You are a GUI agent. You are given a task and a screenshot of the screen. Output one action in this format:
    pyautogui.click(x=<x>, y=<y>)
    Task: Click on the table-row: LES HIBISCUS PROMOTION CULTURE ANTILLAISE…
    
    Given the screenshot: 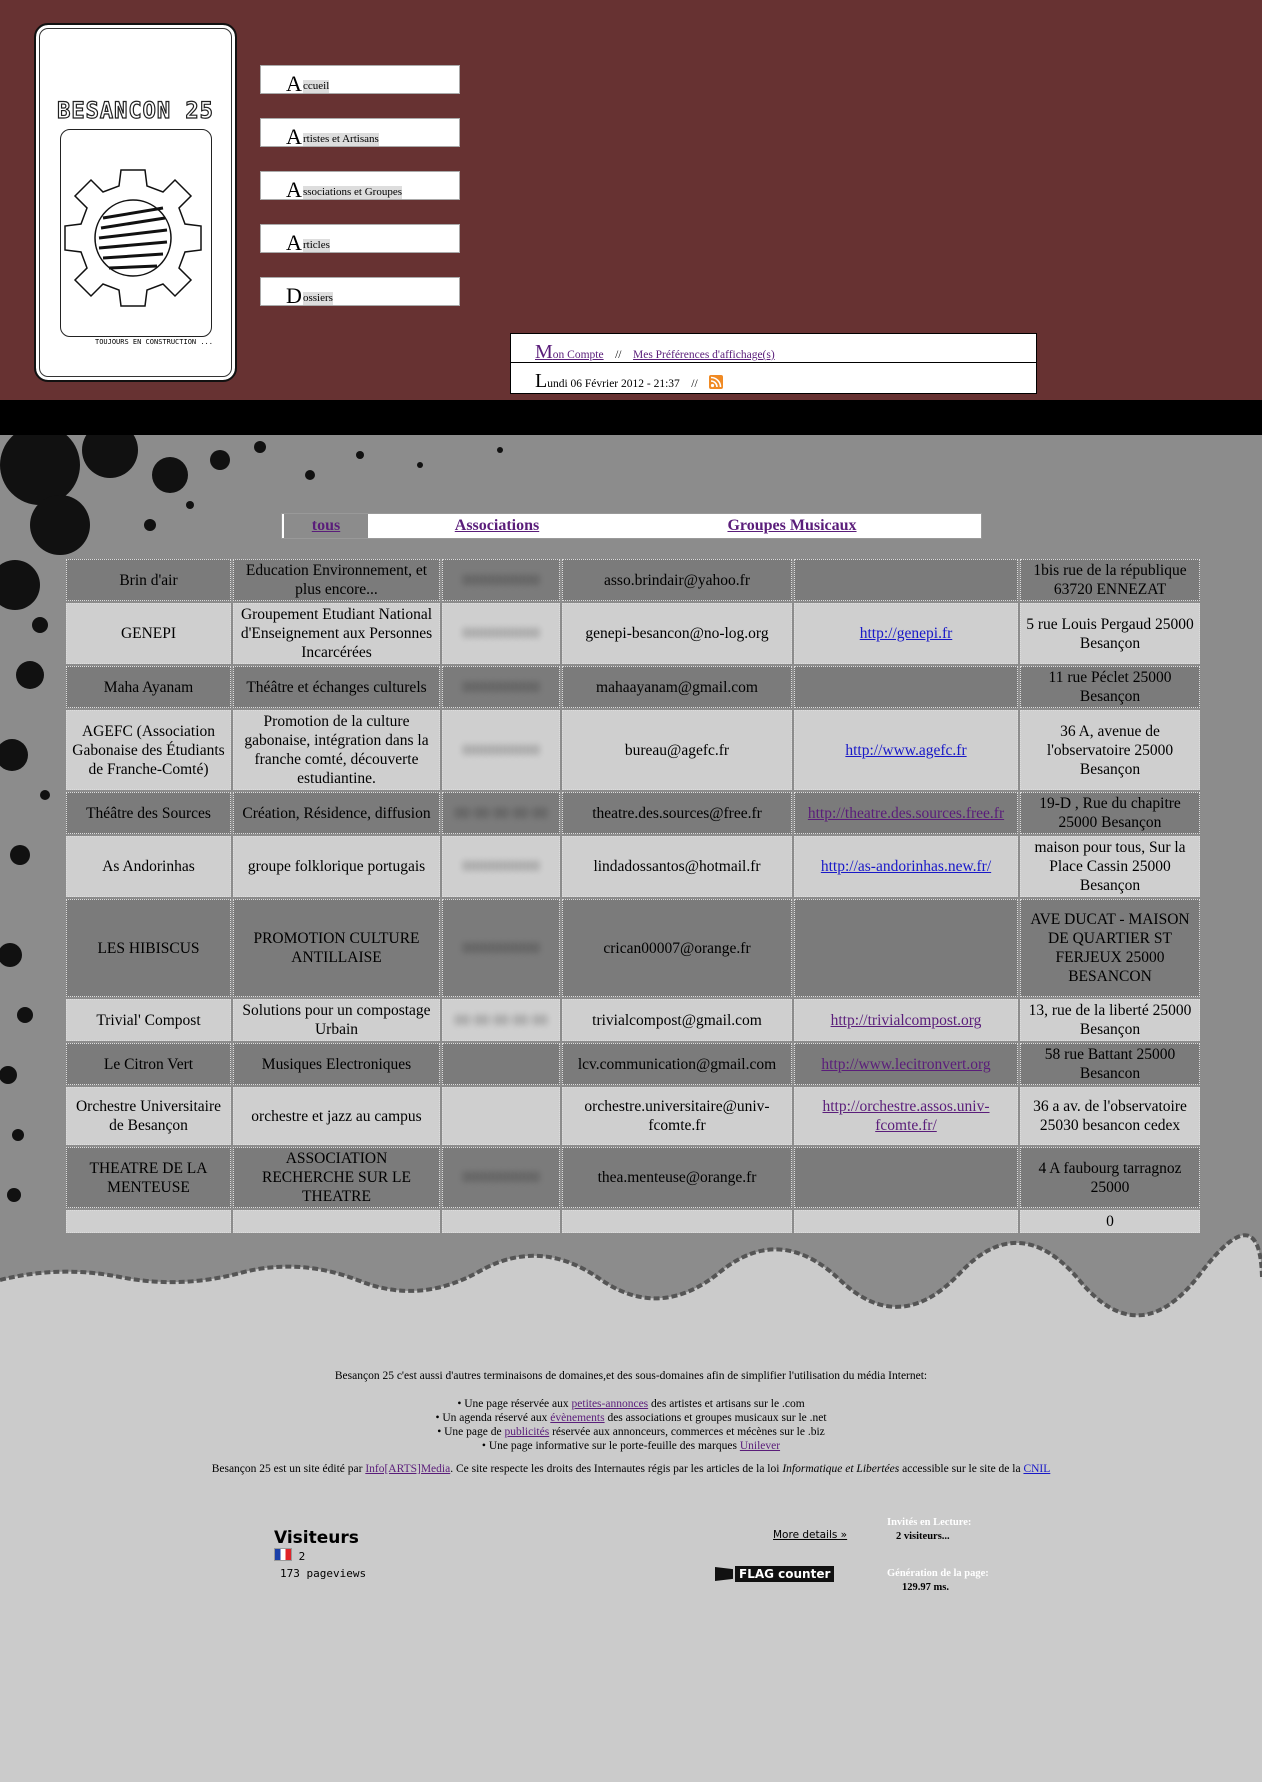 What is the action you would take?
    pyautogui.click(x=633, y=948)
    